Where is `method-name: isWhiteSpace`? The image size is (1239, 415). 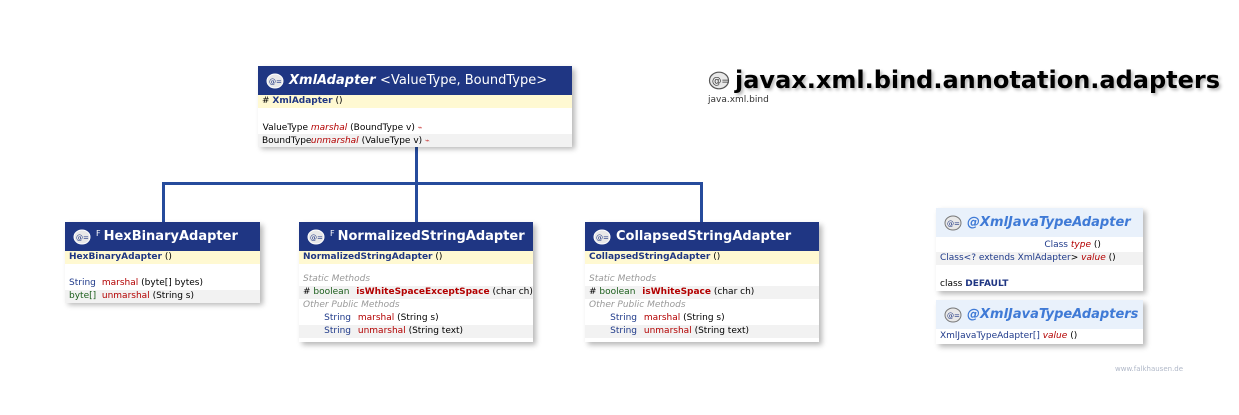
method-name: isWhiteSpace is located at coordinates (677, 292).